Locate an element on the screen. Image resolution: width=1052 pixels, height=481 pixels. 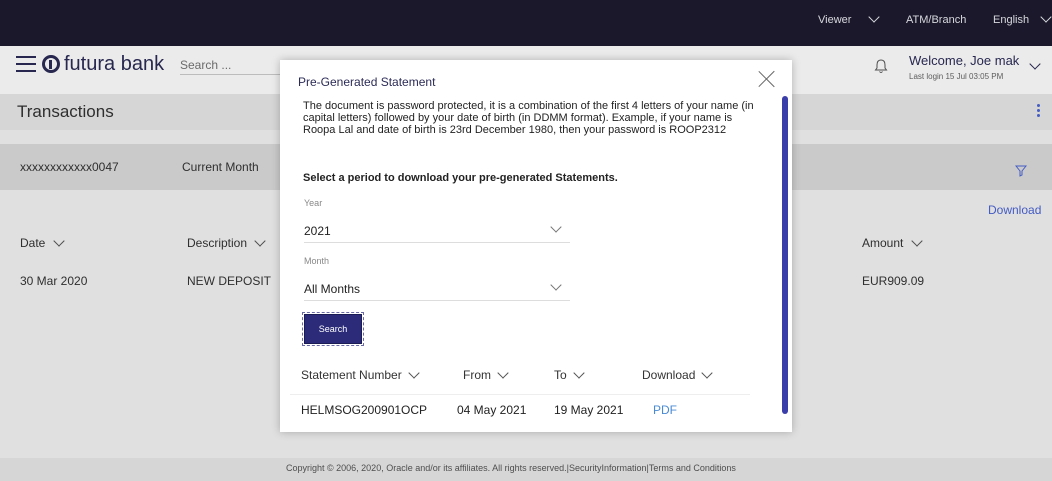
table-divider is located at coordinates (520, 394).